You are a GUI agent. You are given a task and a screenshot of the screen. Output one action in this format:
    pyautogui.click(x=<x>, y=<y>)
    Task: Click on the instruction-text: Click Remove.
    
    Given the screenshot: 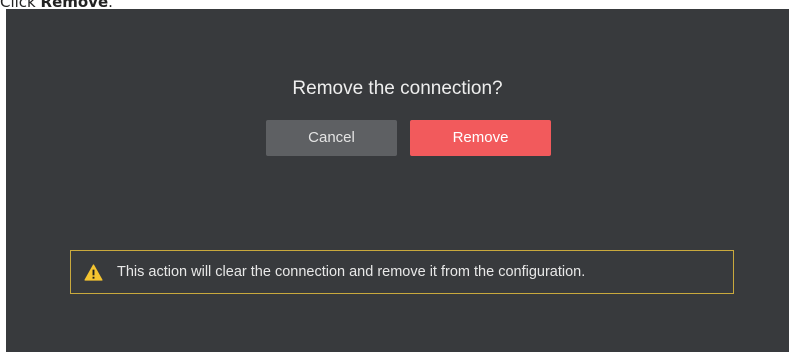 What is the action you would take?
    pyautogui.click(x=56, y=5)
    